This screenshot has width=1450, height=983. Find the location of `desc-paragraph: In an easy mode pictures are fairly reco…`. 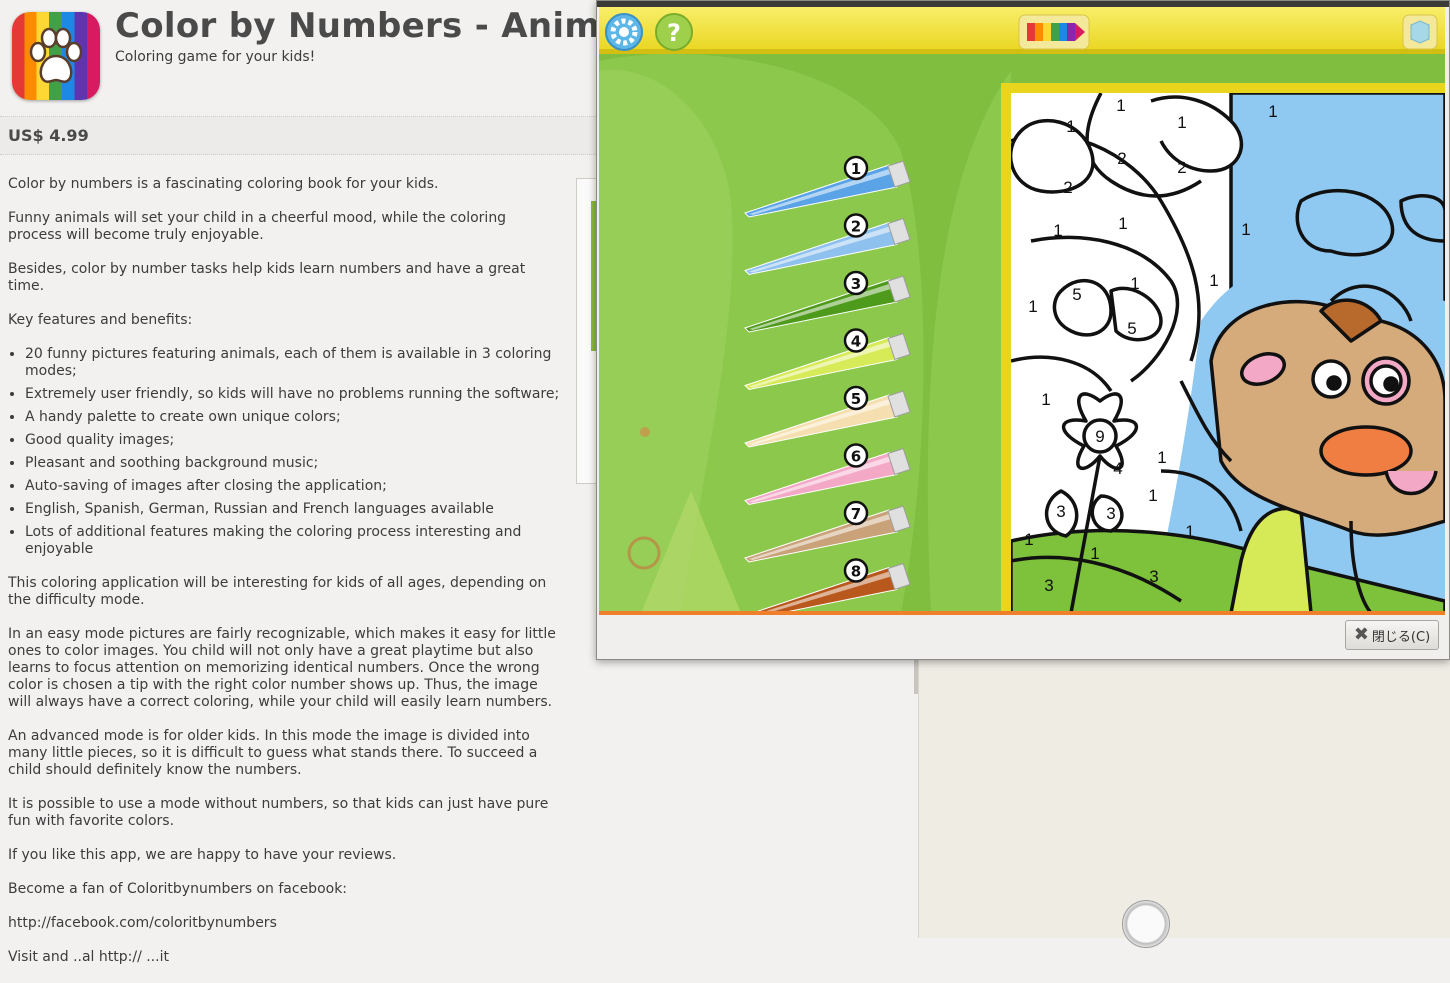

desc-paragraph: In an easy mode pictures are fairly reco… is located at coordinates (282, 668).